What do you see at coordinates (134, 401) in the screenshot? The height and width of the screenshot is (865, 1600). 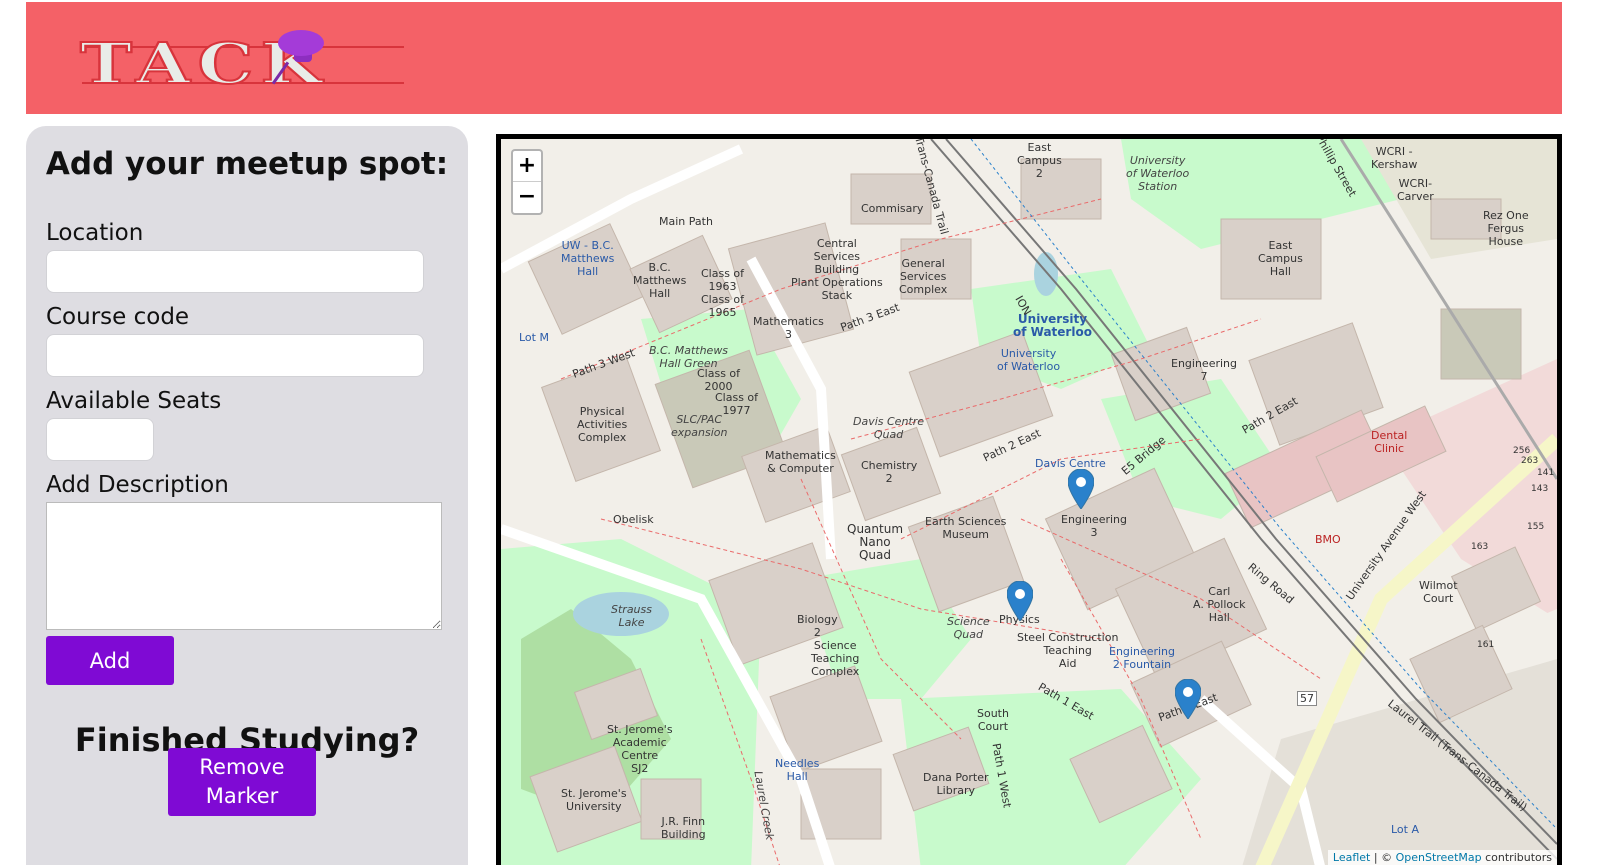 I see `available-seats-label: Available Seats` at bounding box center [134, 401].